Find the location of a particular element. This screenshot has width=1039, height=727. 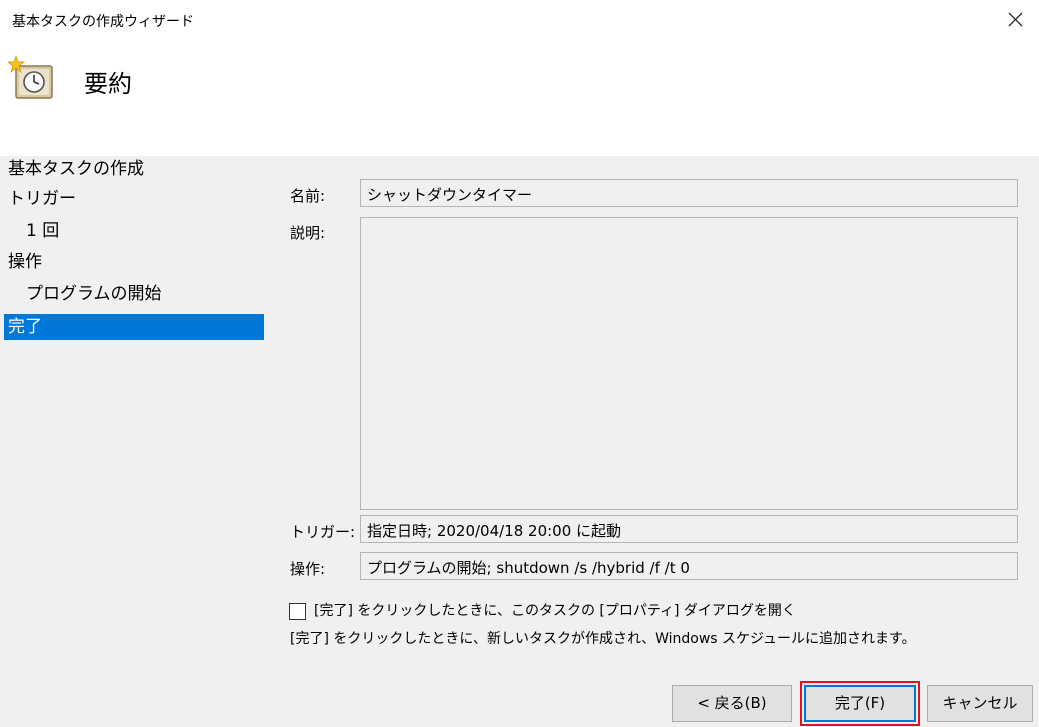

window-title: 基本タスクの作成ウィザード is located at coordinates (103, 22).